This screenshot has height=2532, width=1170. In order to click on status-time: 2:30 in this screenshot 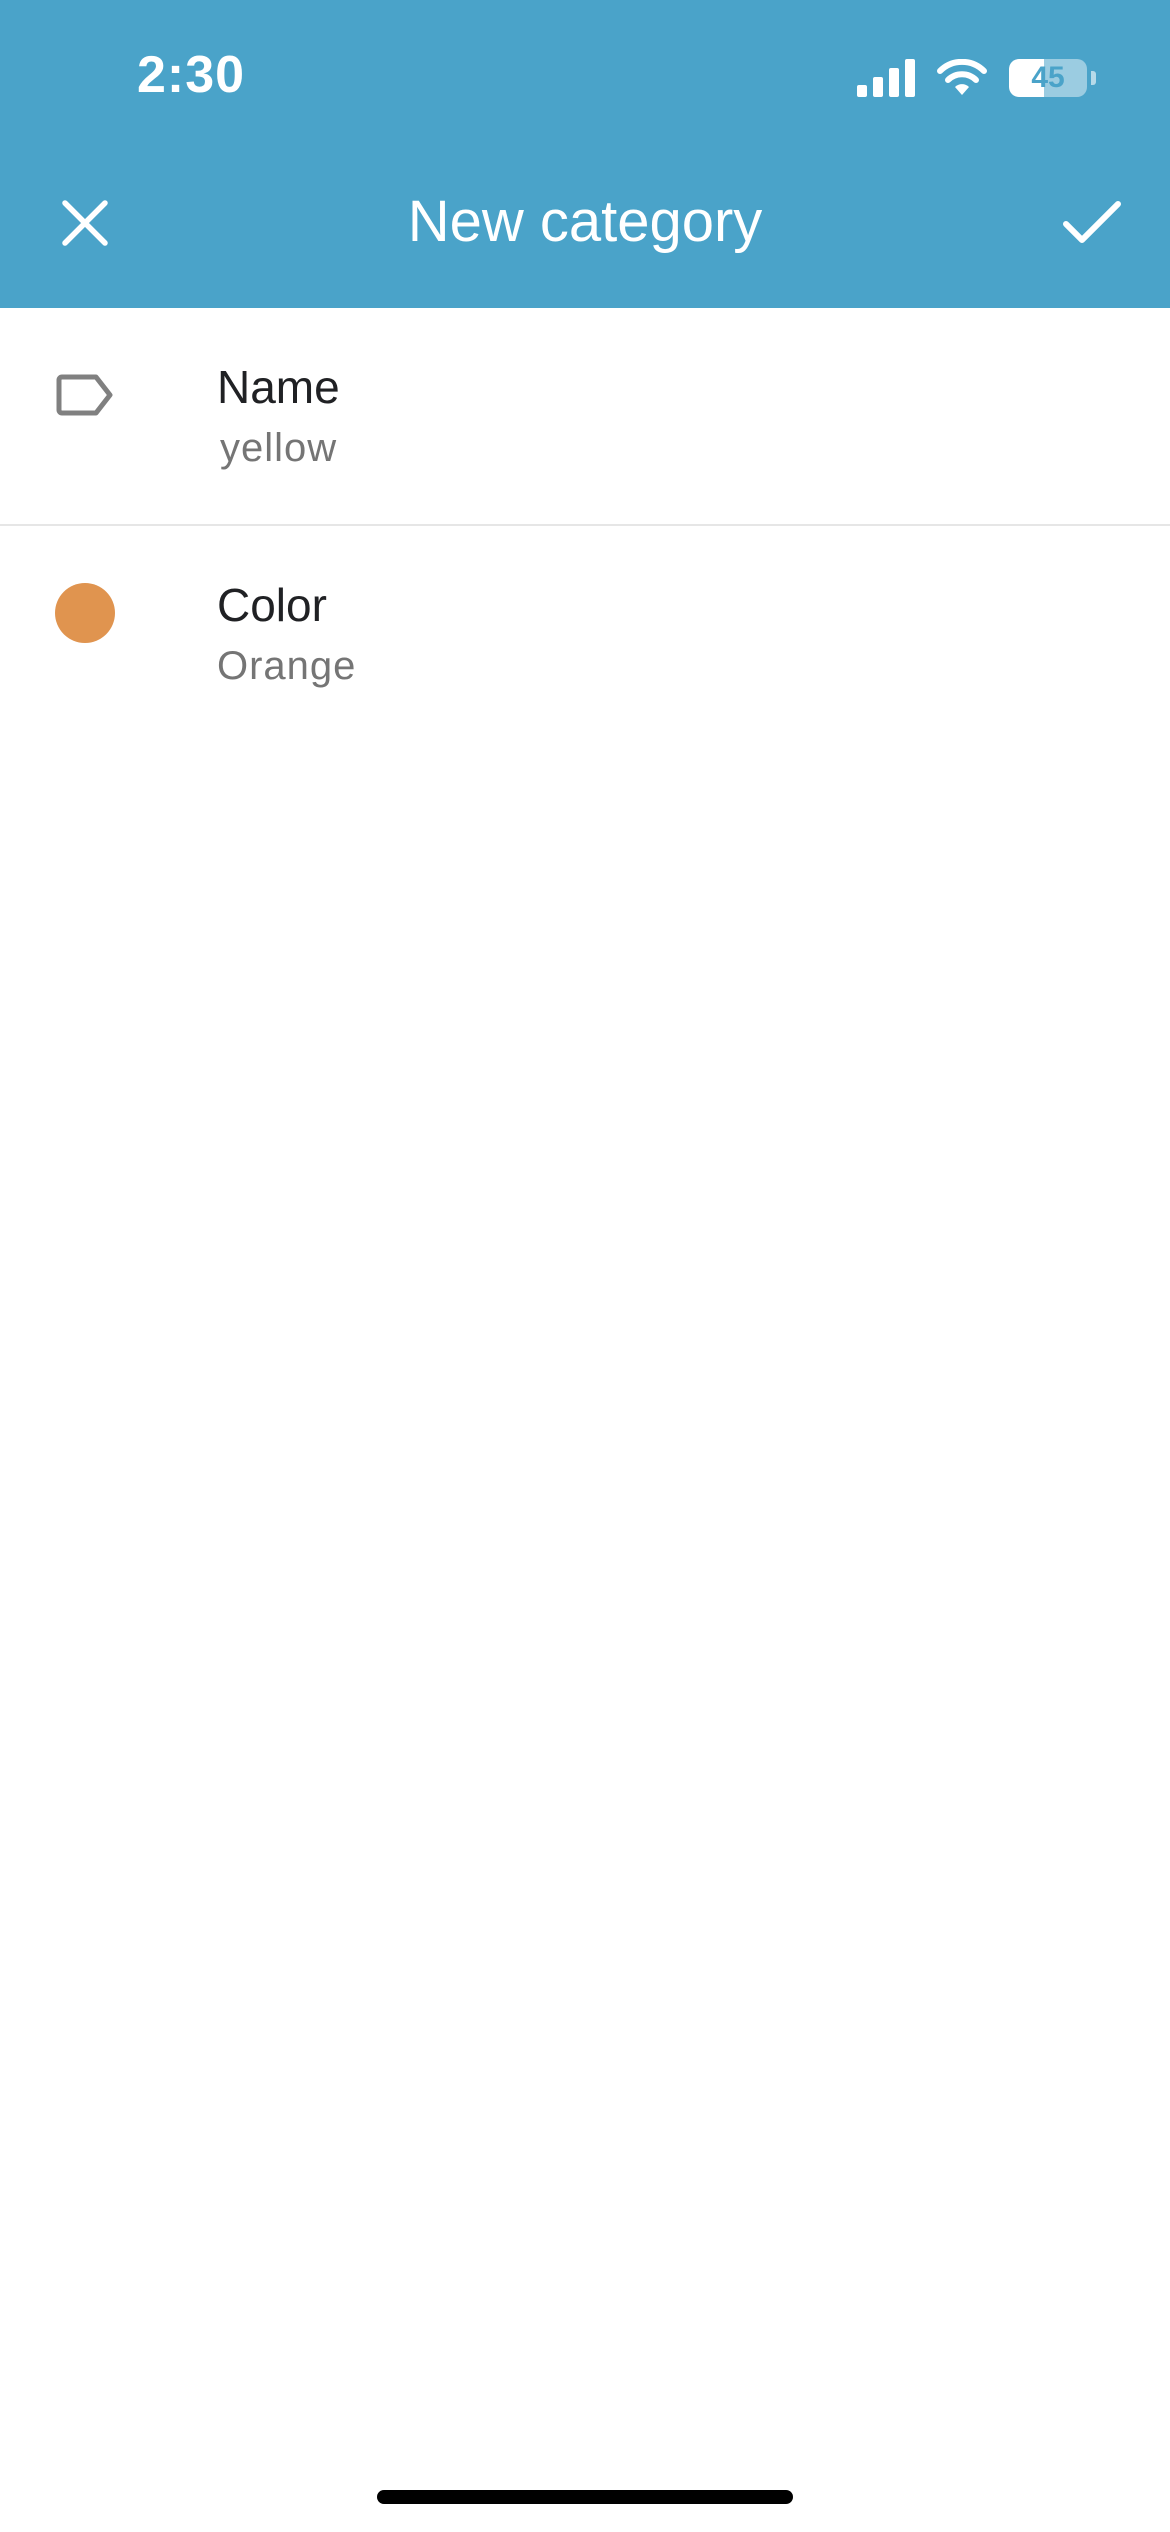, I will do `click(191, 75)`.